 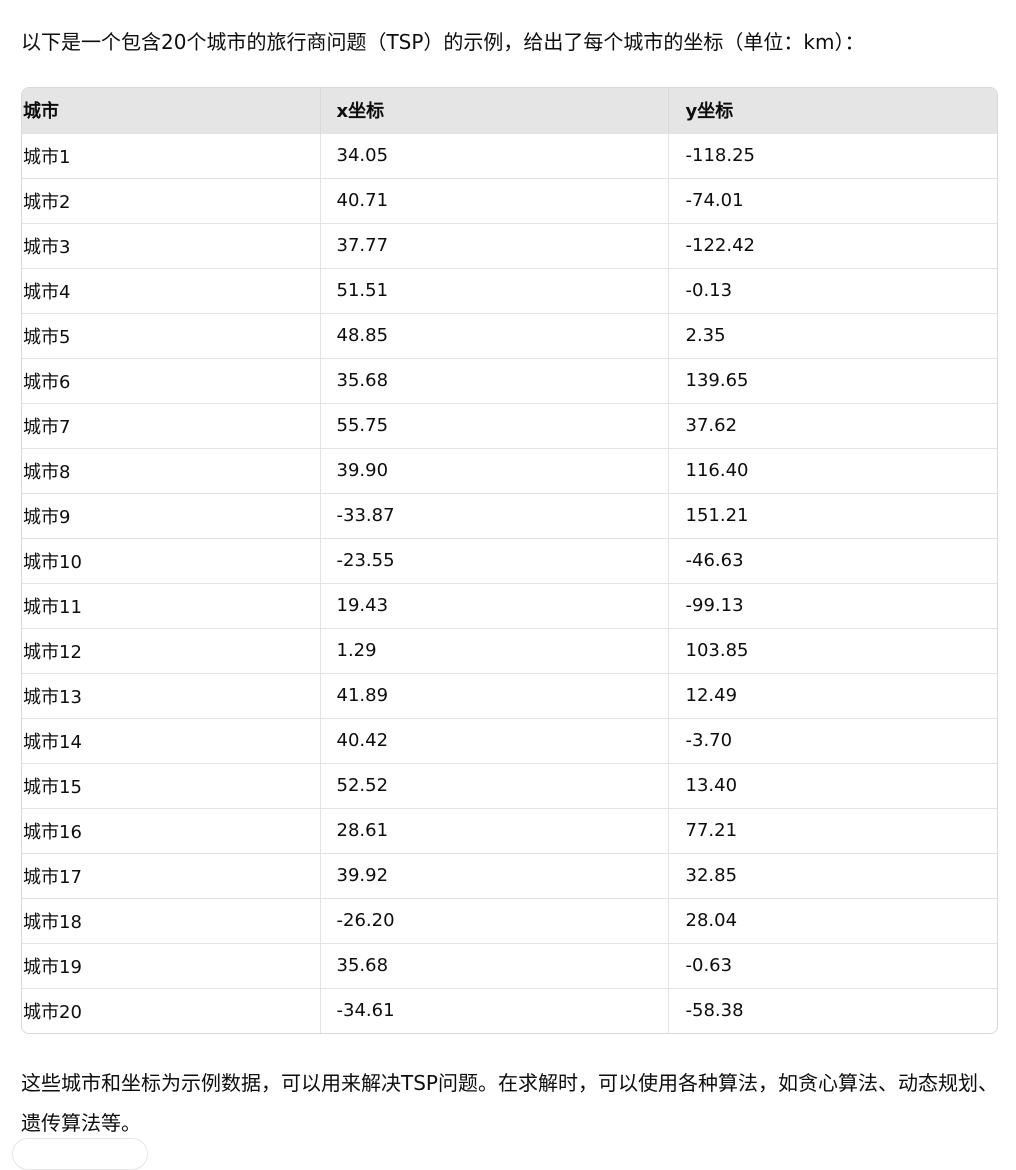 What do you see at coordinates (711, 425) in the screenshot?
I see `cell-y: 37.62` at bounding box center [711, 425].